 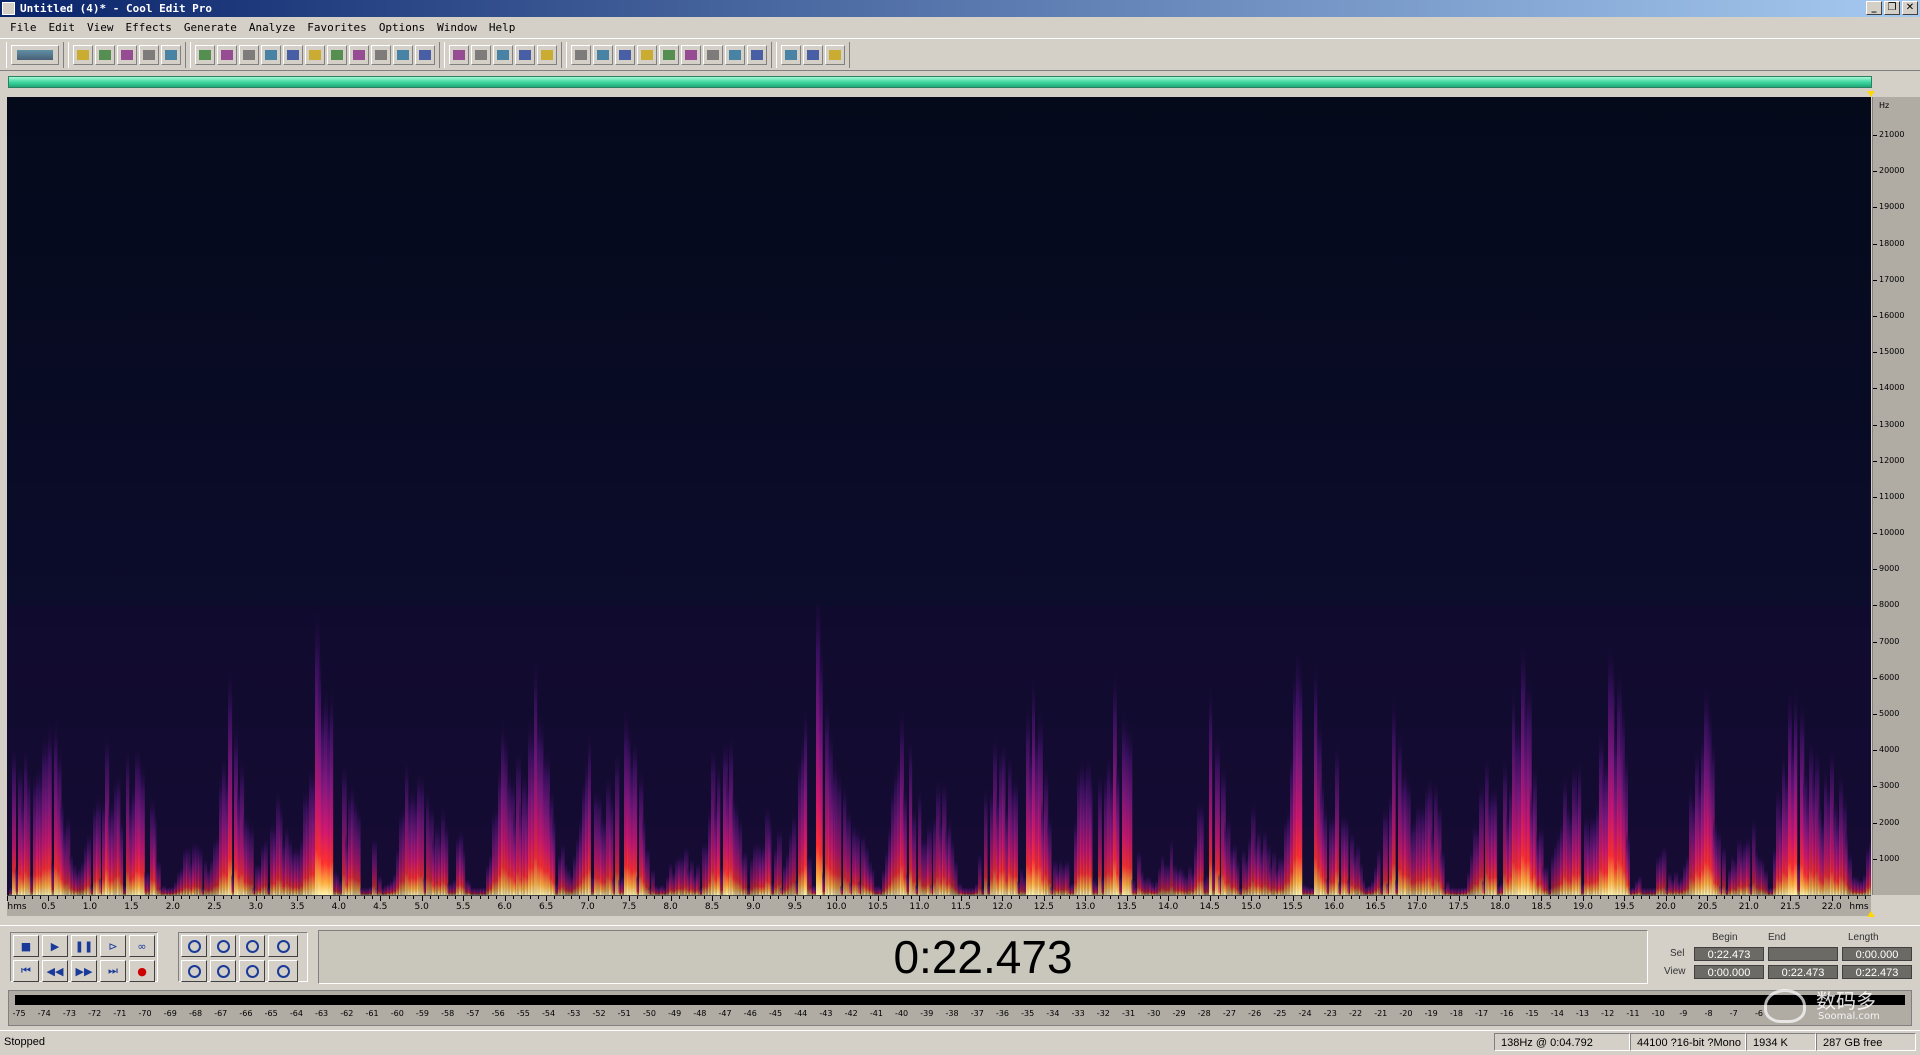 I want to click on spectral-alt-icon, so click(x=625, y=54).